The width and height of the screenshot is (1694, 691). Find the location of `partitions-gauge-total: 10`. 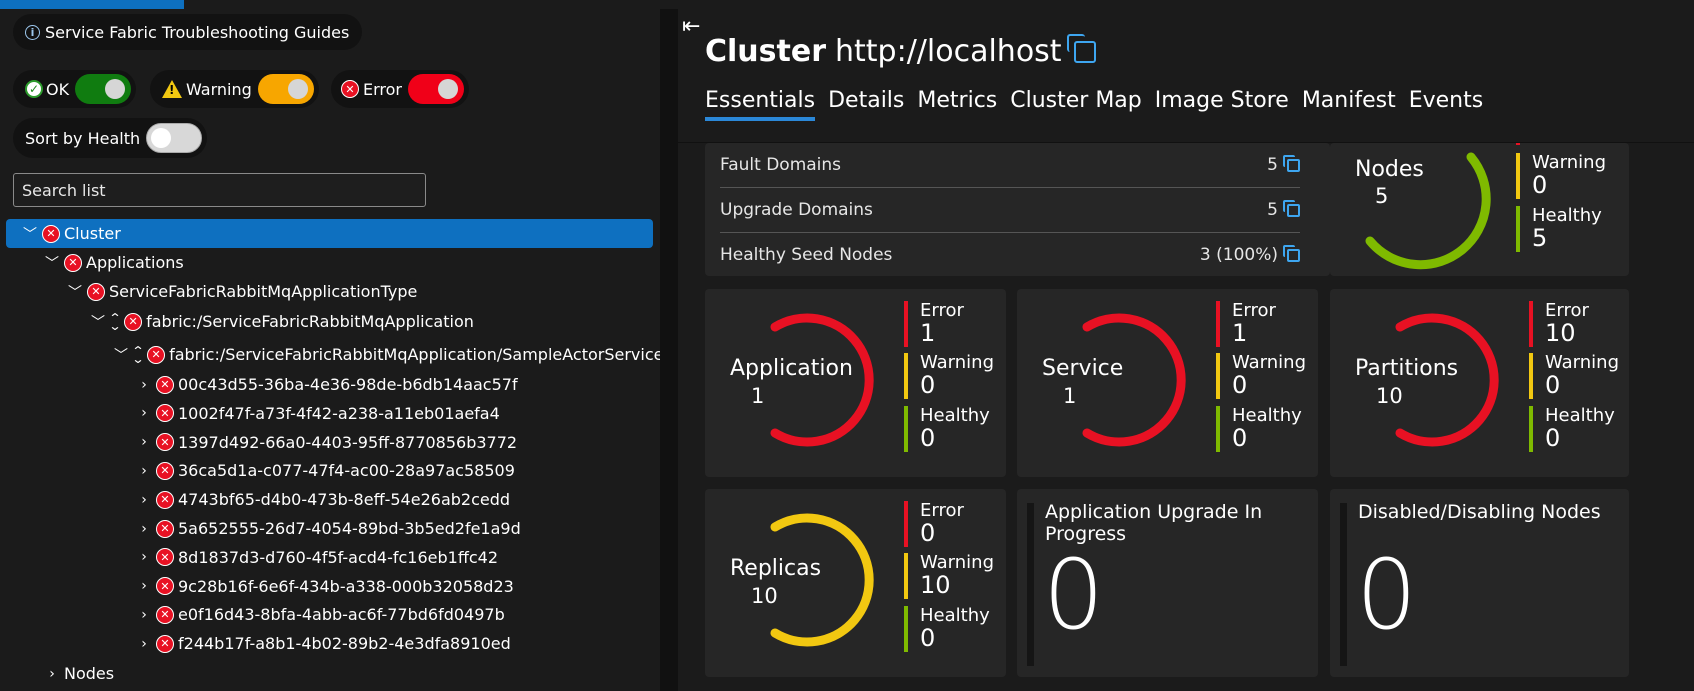

partitions-gauge-total: 10 is located at coordinates (1389, 396).